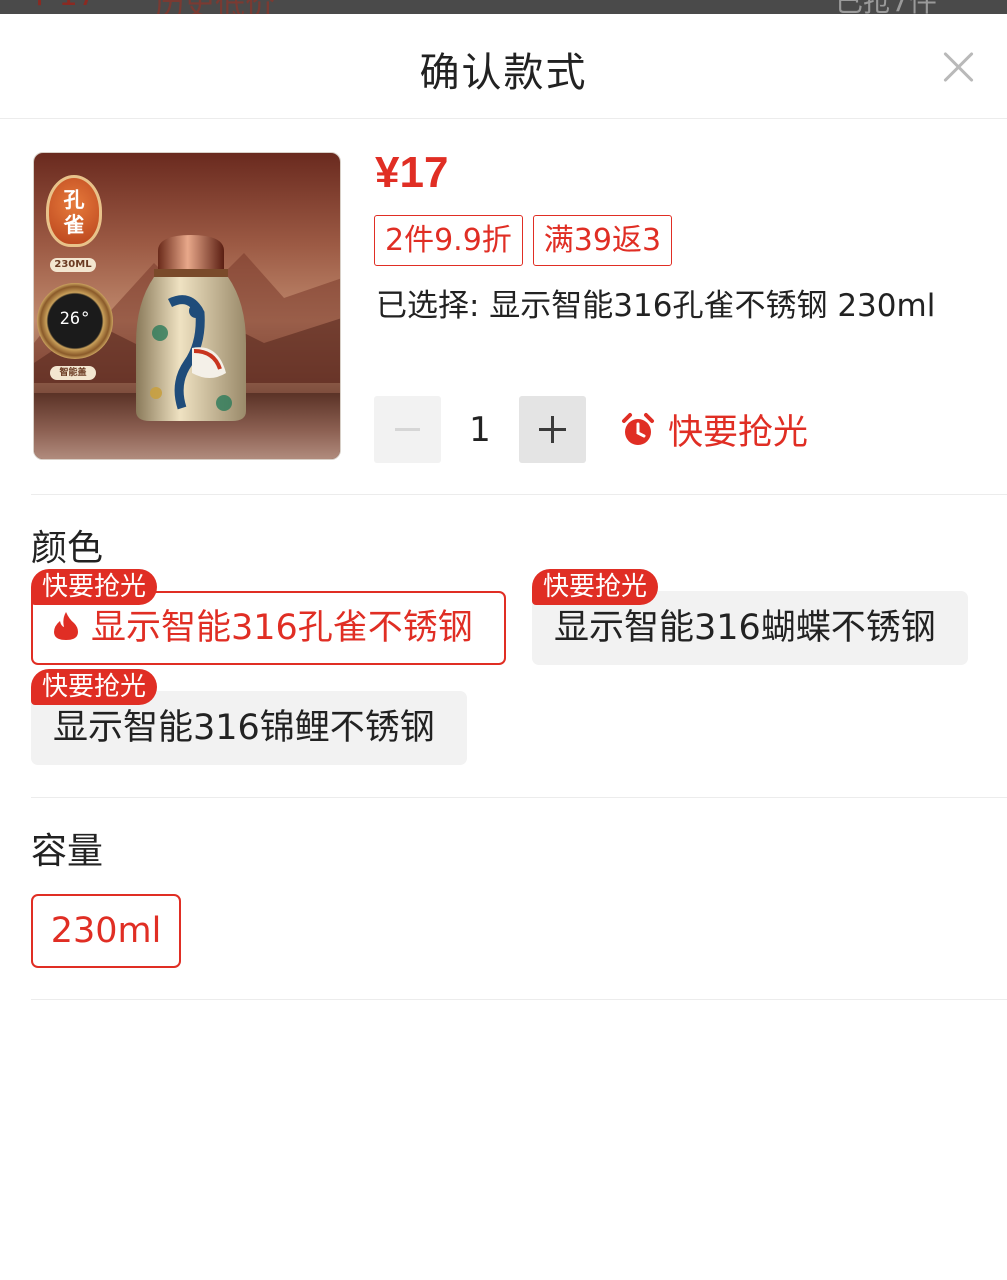  What do you see at coordinates (67, 851) in the screenshot?
I see `capacity-section-title: 容量` at bounding box center [67, 851].